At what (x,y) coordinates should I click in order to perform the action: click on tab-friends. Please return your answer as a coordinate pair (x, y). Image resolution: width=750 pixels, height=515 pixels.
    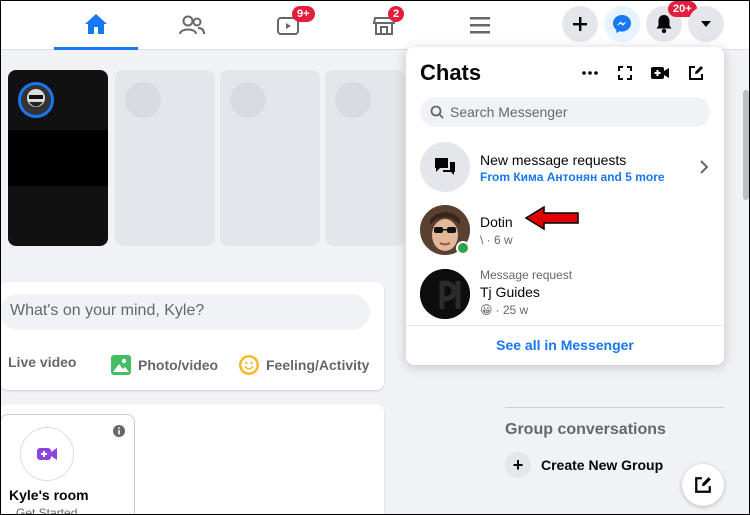
    Looking at the image, I should click on (192, 25).